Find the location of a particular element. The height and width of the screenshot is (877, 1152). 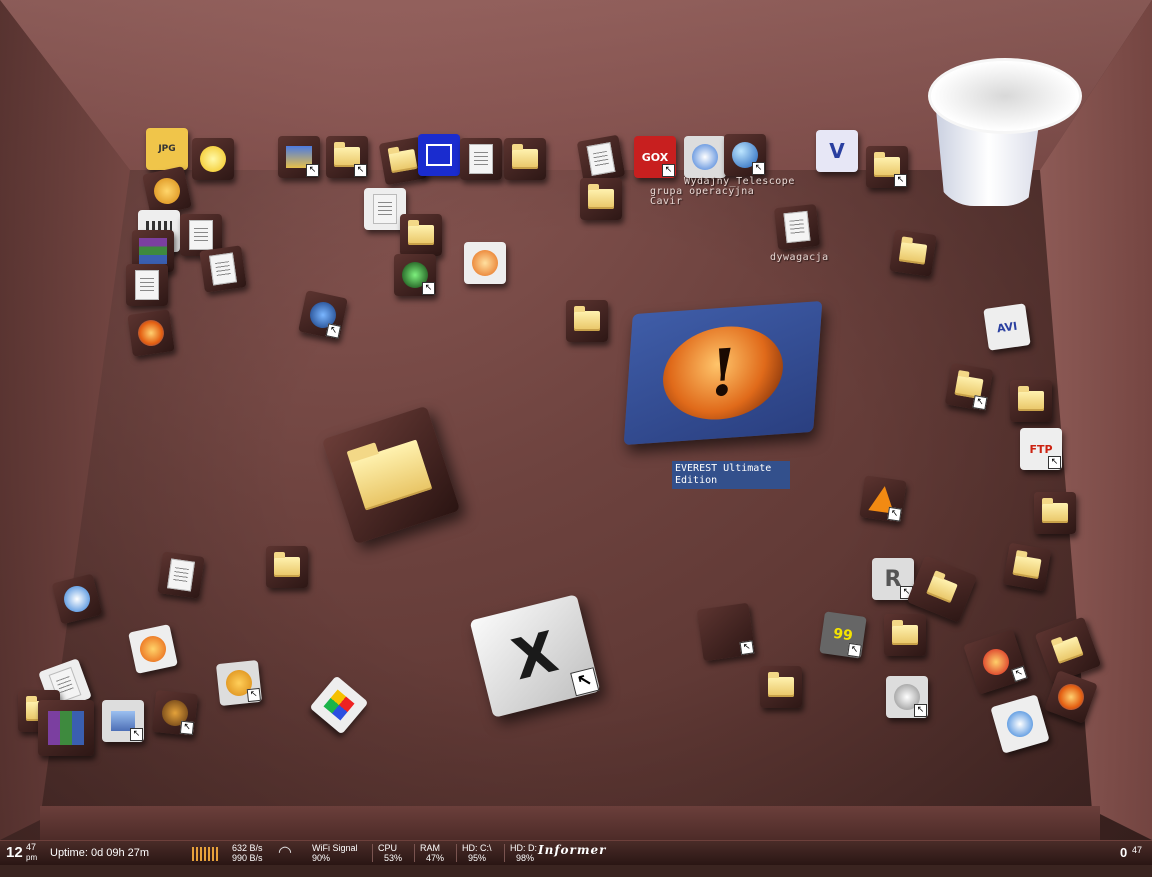

ftp-client-icon: FTP ↖ is located at coordinates (1041, 449).